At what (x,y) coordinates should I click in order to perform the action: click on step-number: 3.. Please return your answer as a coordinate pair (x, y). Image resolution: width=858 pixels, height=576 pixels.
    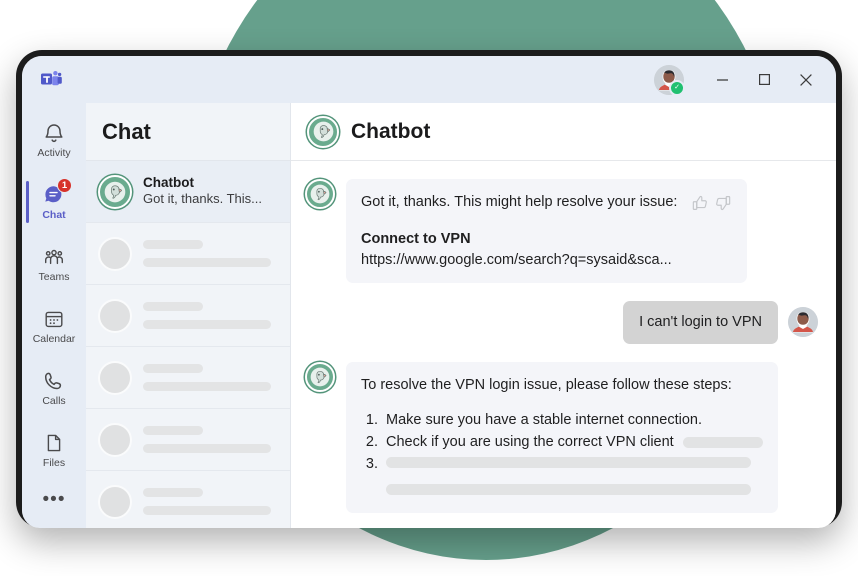
    Looking at the image, I should click on (371, 464).